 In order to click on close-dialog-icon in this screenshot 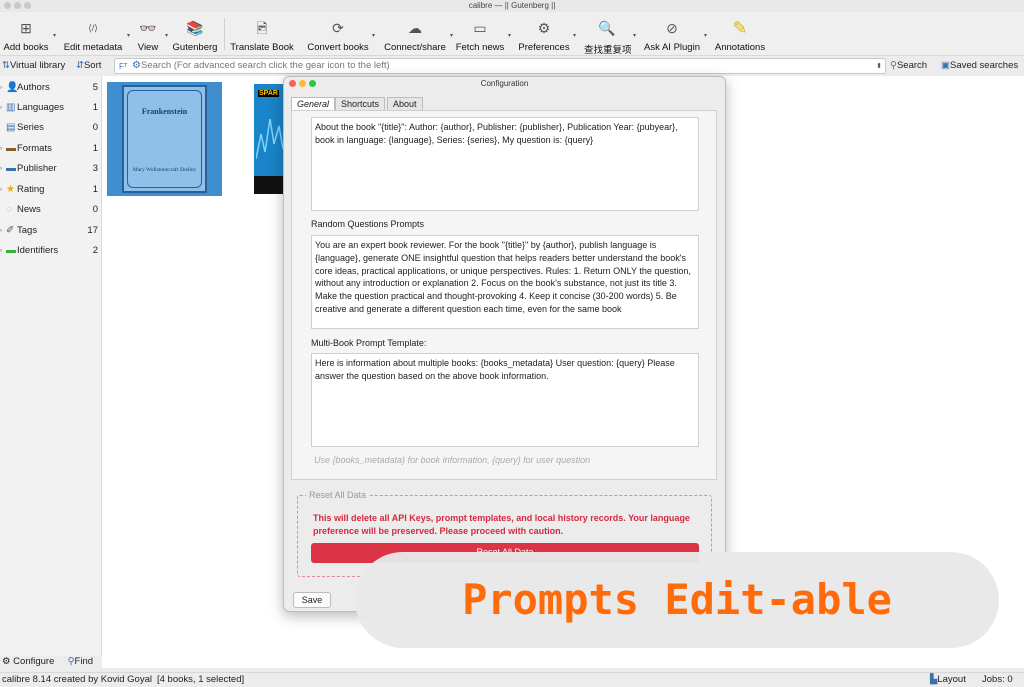, I will do `click(292, 83)`.